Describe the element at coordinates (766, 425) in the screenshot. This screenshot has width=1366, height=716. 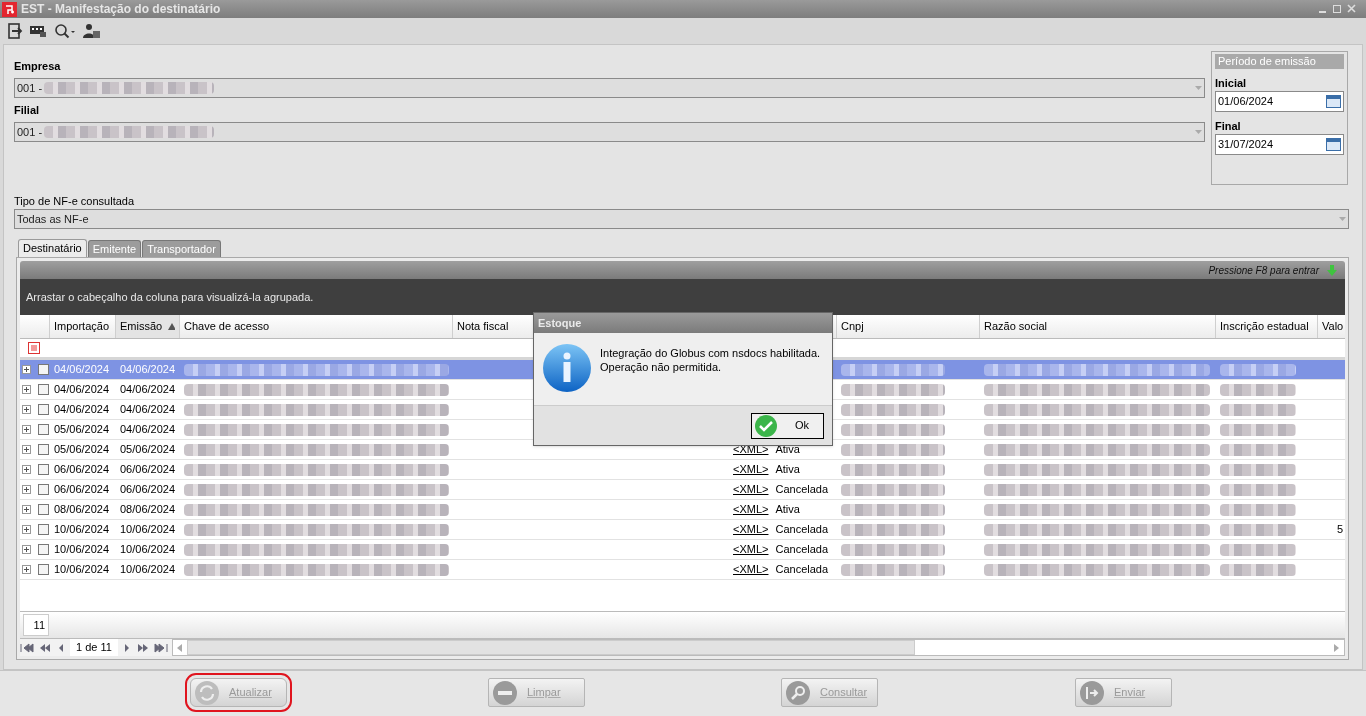
I see `check-icon` at that location.